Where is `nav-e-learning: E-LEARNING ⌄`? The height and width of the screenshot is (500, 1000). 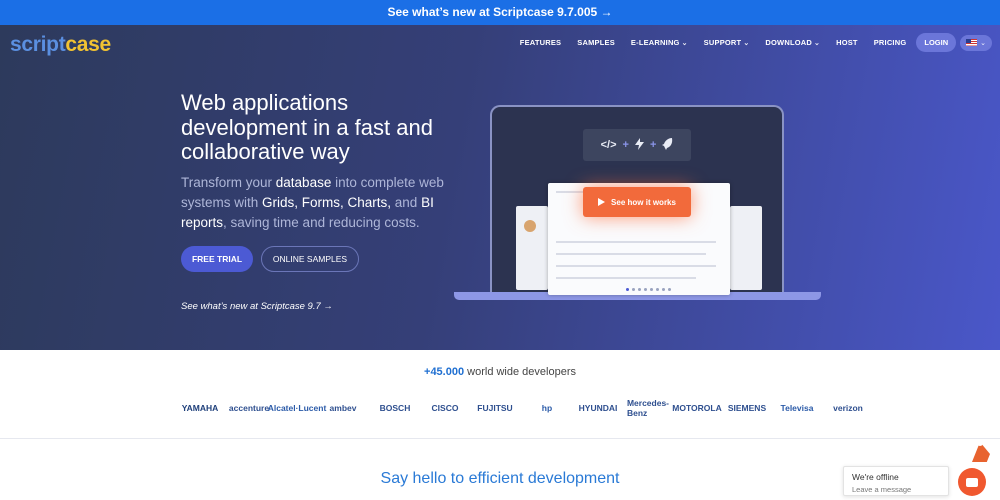
nav-e-learning: E-LEARNING ⌄ is located at coordinates (659, 42).